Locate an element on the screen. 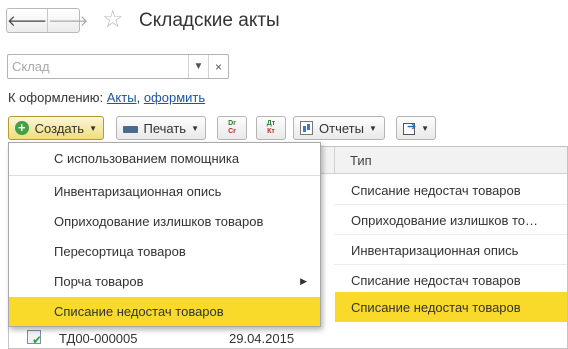  menu-item-inventory: Инвентаризационная опись is located at coordinates (164, 191).